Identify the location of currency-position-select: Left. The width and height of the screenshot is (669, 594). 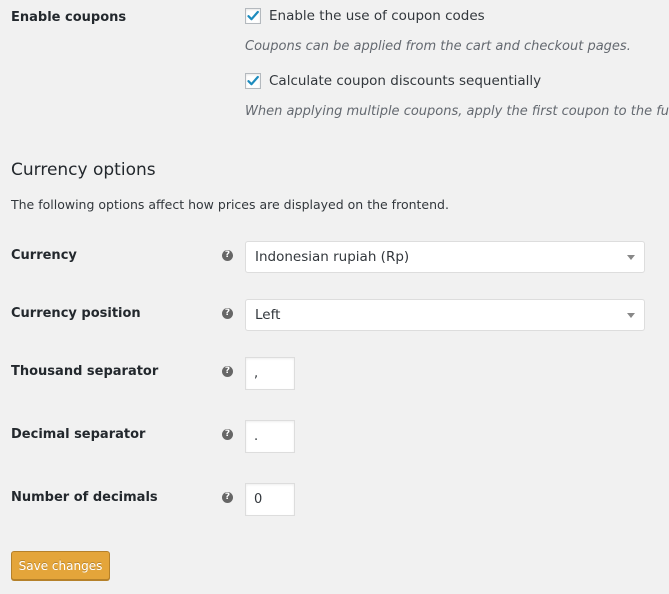
(445, 315).